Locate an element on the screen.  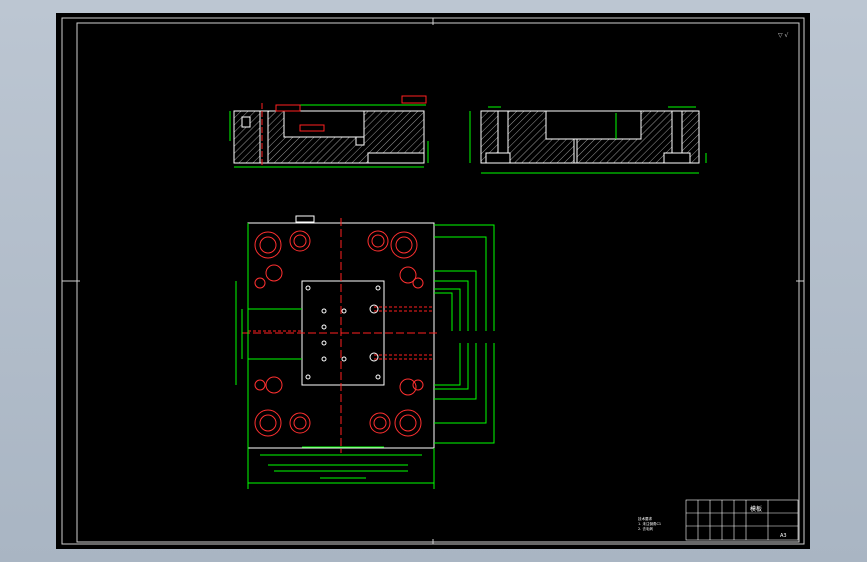
roughness-mark: ▽ √ is located at coordinates (783, 35).